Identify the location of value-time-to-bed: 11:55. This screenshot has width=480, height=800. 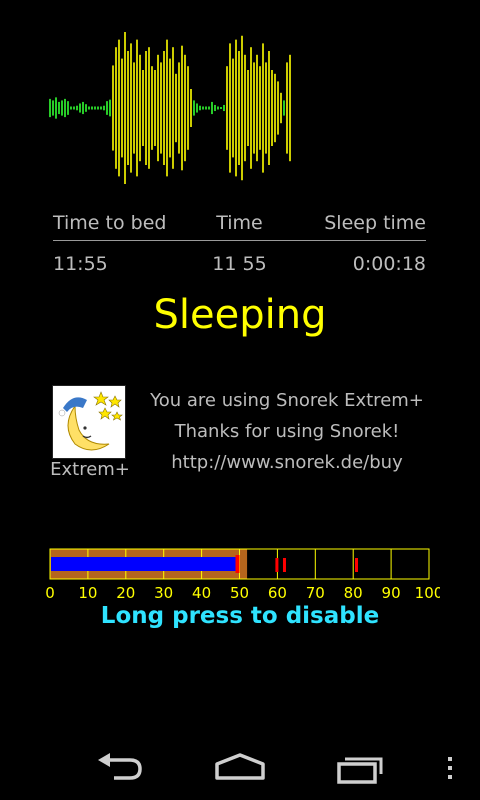
(80, 264).